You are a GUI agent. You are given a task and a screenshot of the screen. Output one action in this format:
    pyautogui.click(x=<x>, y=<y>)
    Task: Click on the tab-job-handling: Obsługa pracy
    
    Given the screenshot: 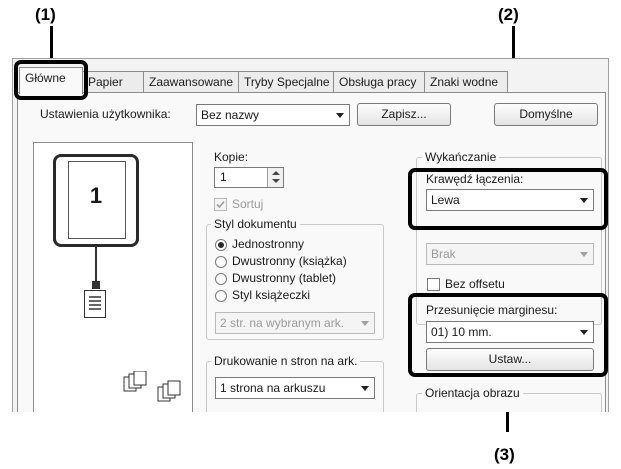 What is the action you would take?
    pyautogui.click(x=379, y=82)
    